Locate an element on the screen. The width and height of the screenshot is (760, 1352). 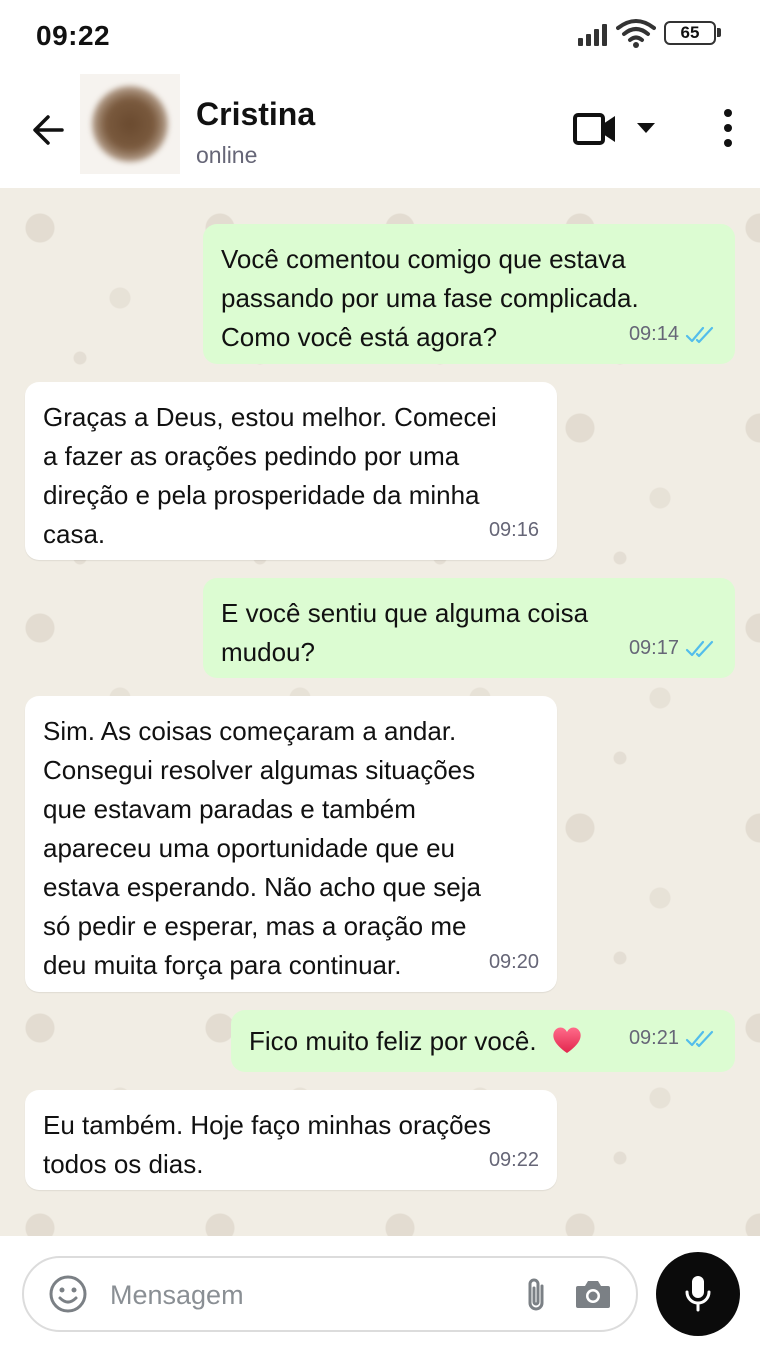
message-time: 09:20 is located at coordinates (513, 962).